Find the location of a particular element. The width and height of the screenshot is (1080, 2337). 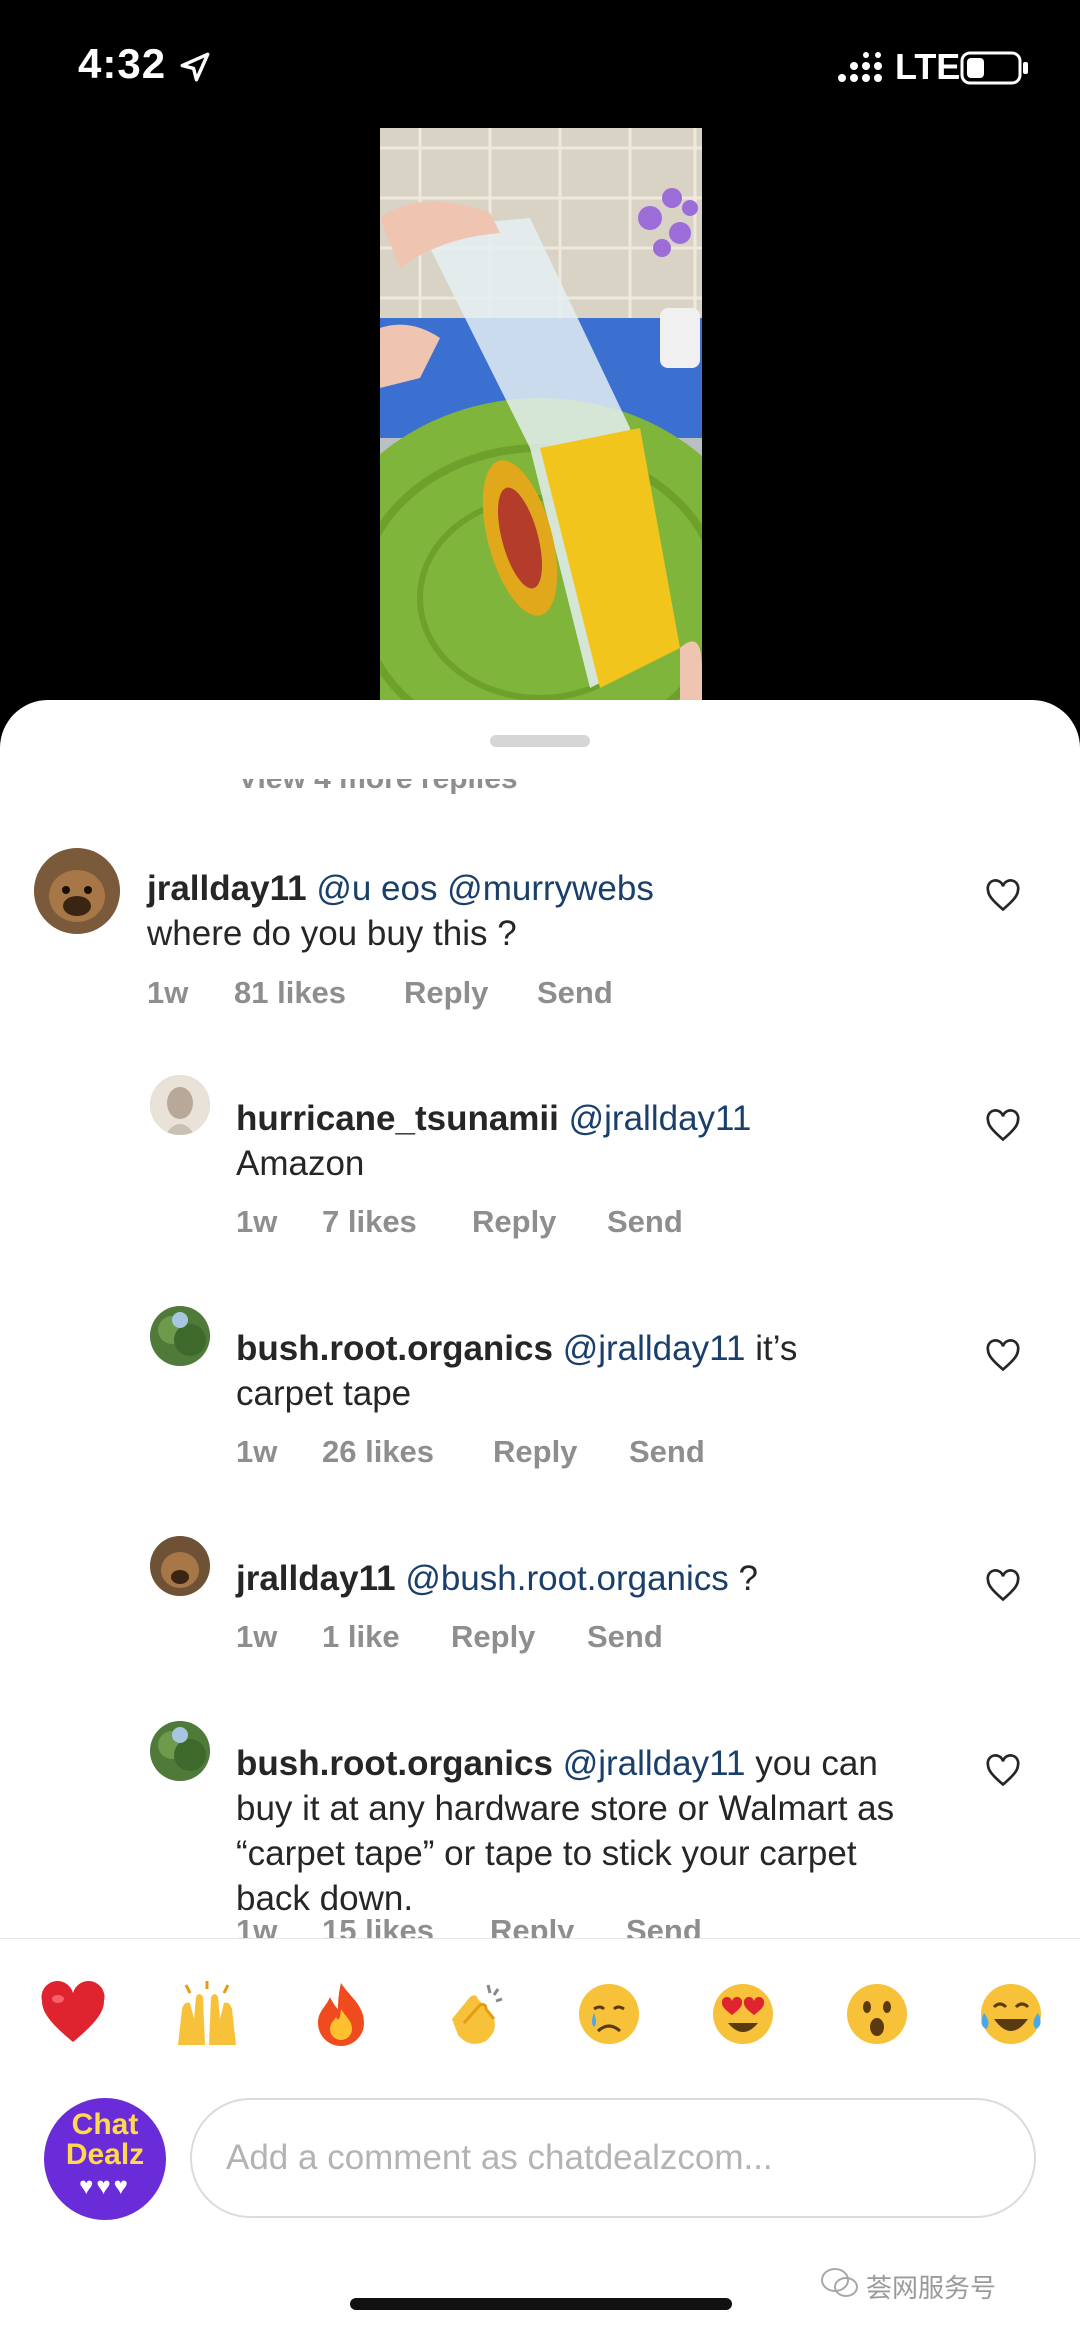

wechat-icon is located at coordinates (839, 2282).